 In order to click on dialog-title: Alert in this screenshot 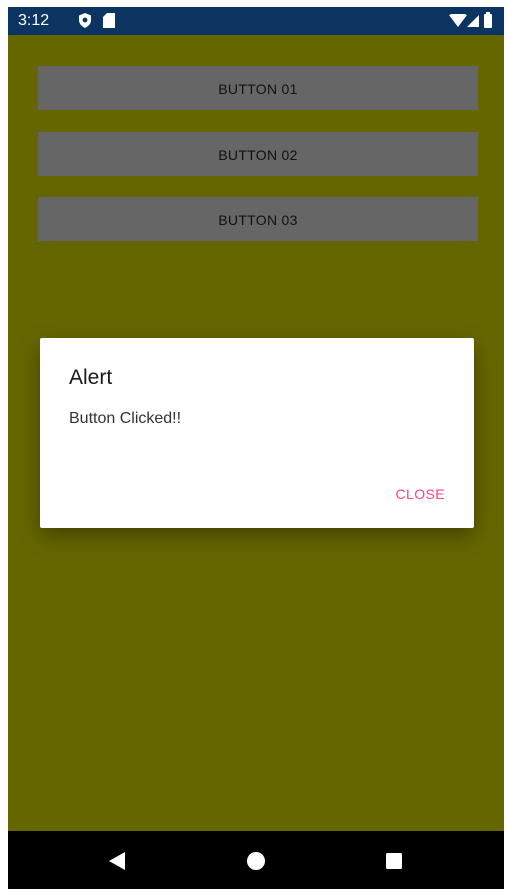, I will do `click(91, 377)`.